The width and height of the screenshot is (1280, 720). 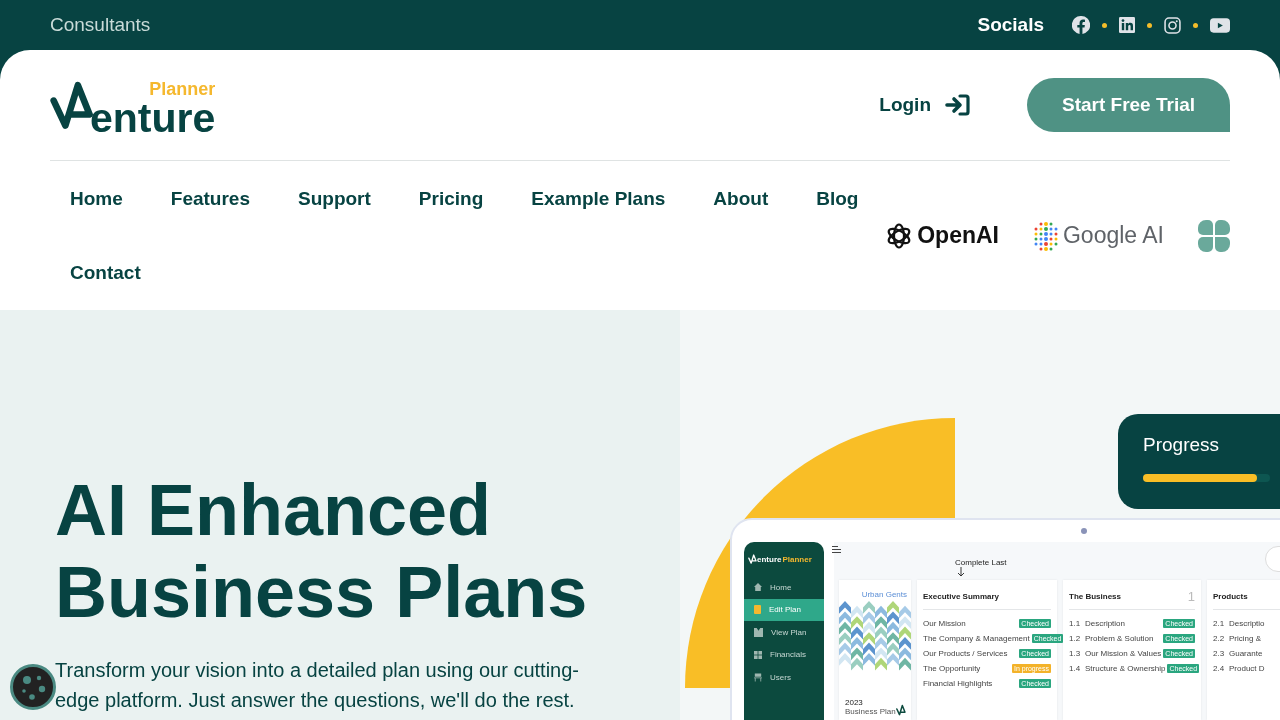 I want to click on sidebar-item: Users, so click(x=784, y=677).